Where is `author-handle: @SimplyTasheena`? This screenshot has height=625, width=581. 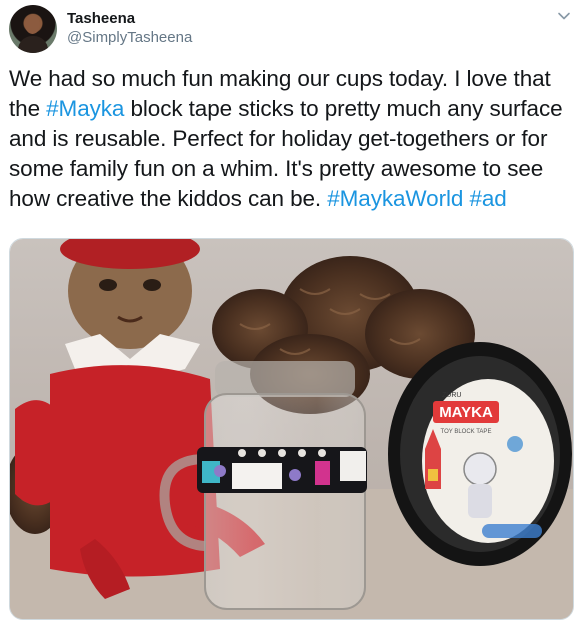
author-handle: @SimplyTasheena is located at coordinates (129, 37).